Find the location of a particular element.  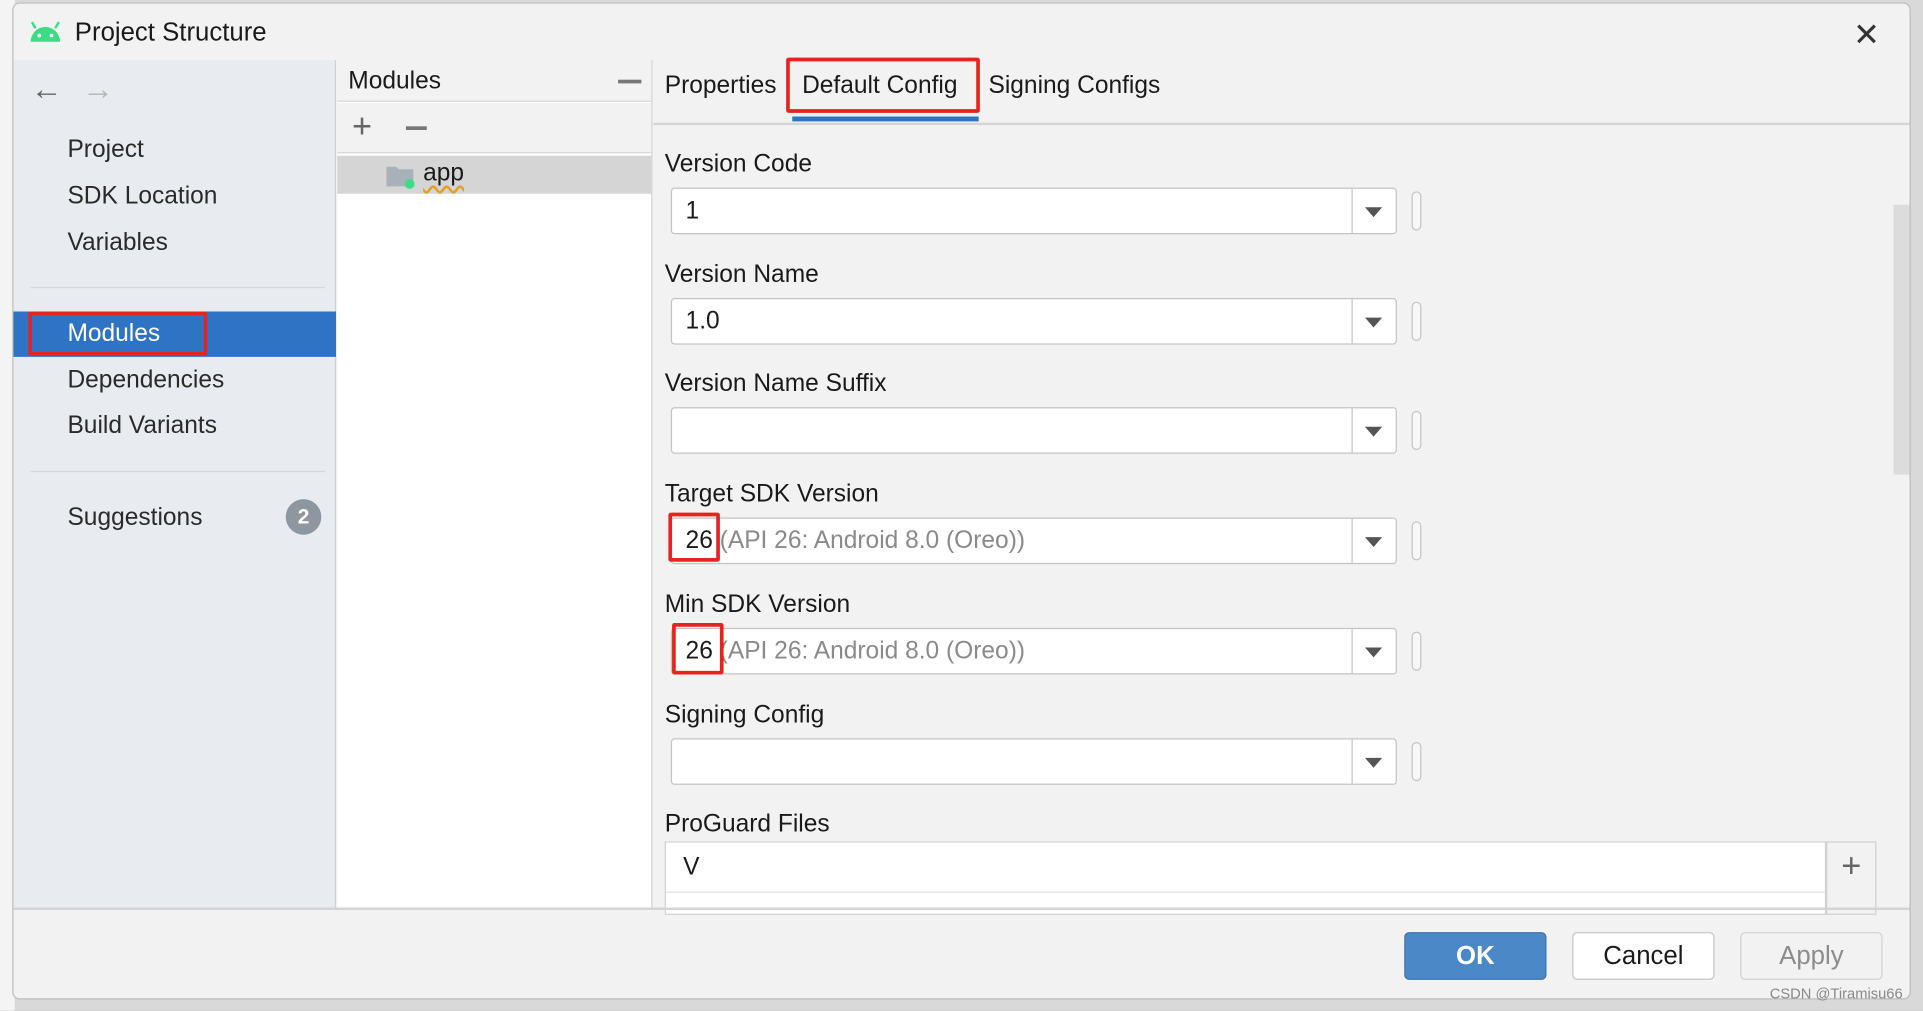

proguard-label: ProGuard Files is located at coordinates (747, 824).